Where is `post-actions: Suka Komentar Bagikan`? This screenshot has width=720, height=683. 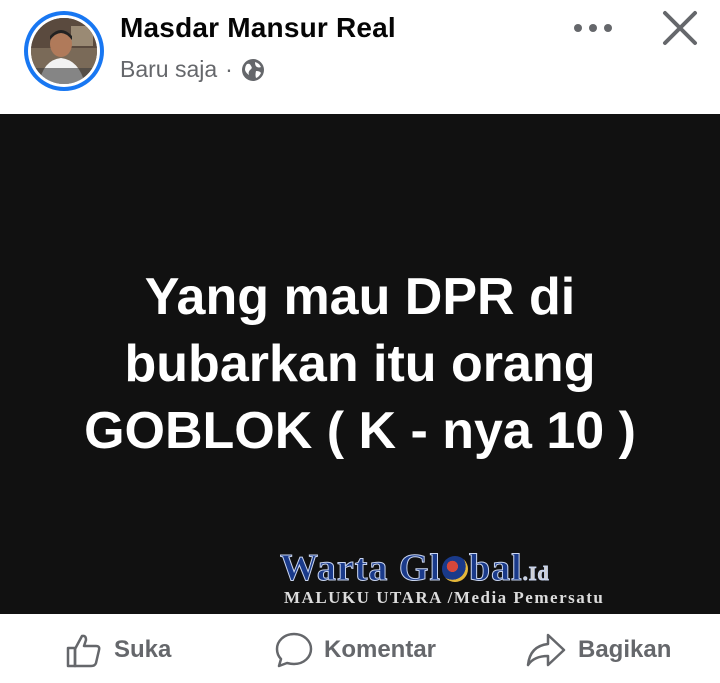 post-actions: Suka Komentar Bagikan is located at coordinates (360, 648).